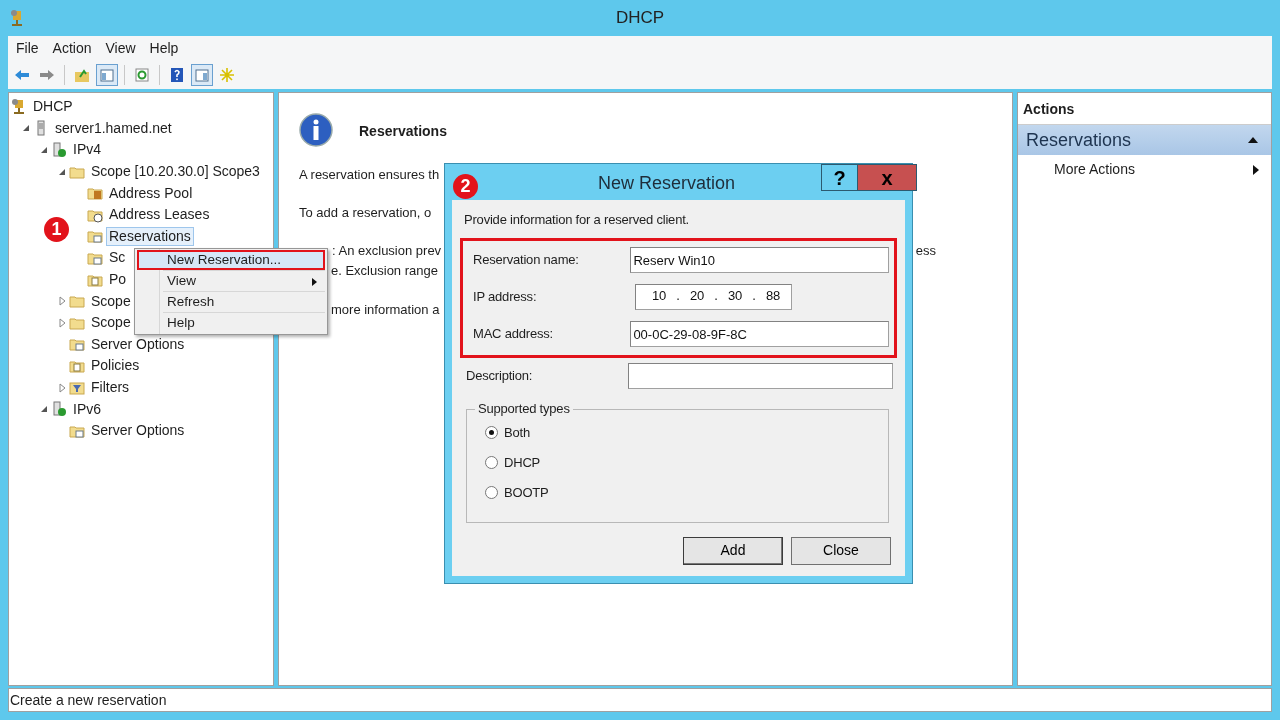  Describe the element at coordinates (577, 220) in the screenshot. I see `intro-text: Provide information for a reserved client.` at that location.